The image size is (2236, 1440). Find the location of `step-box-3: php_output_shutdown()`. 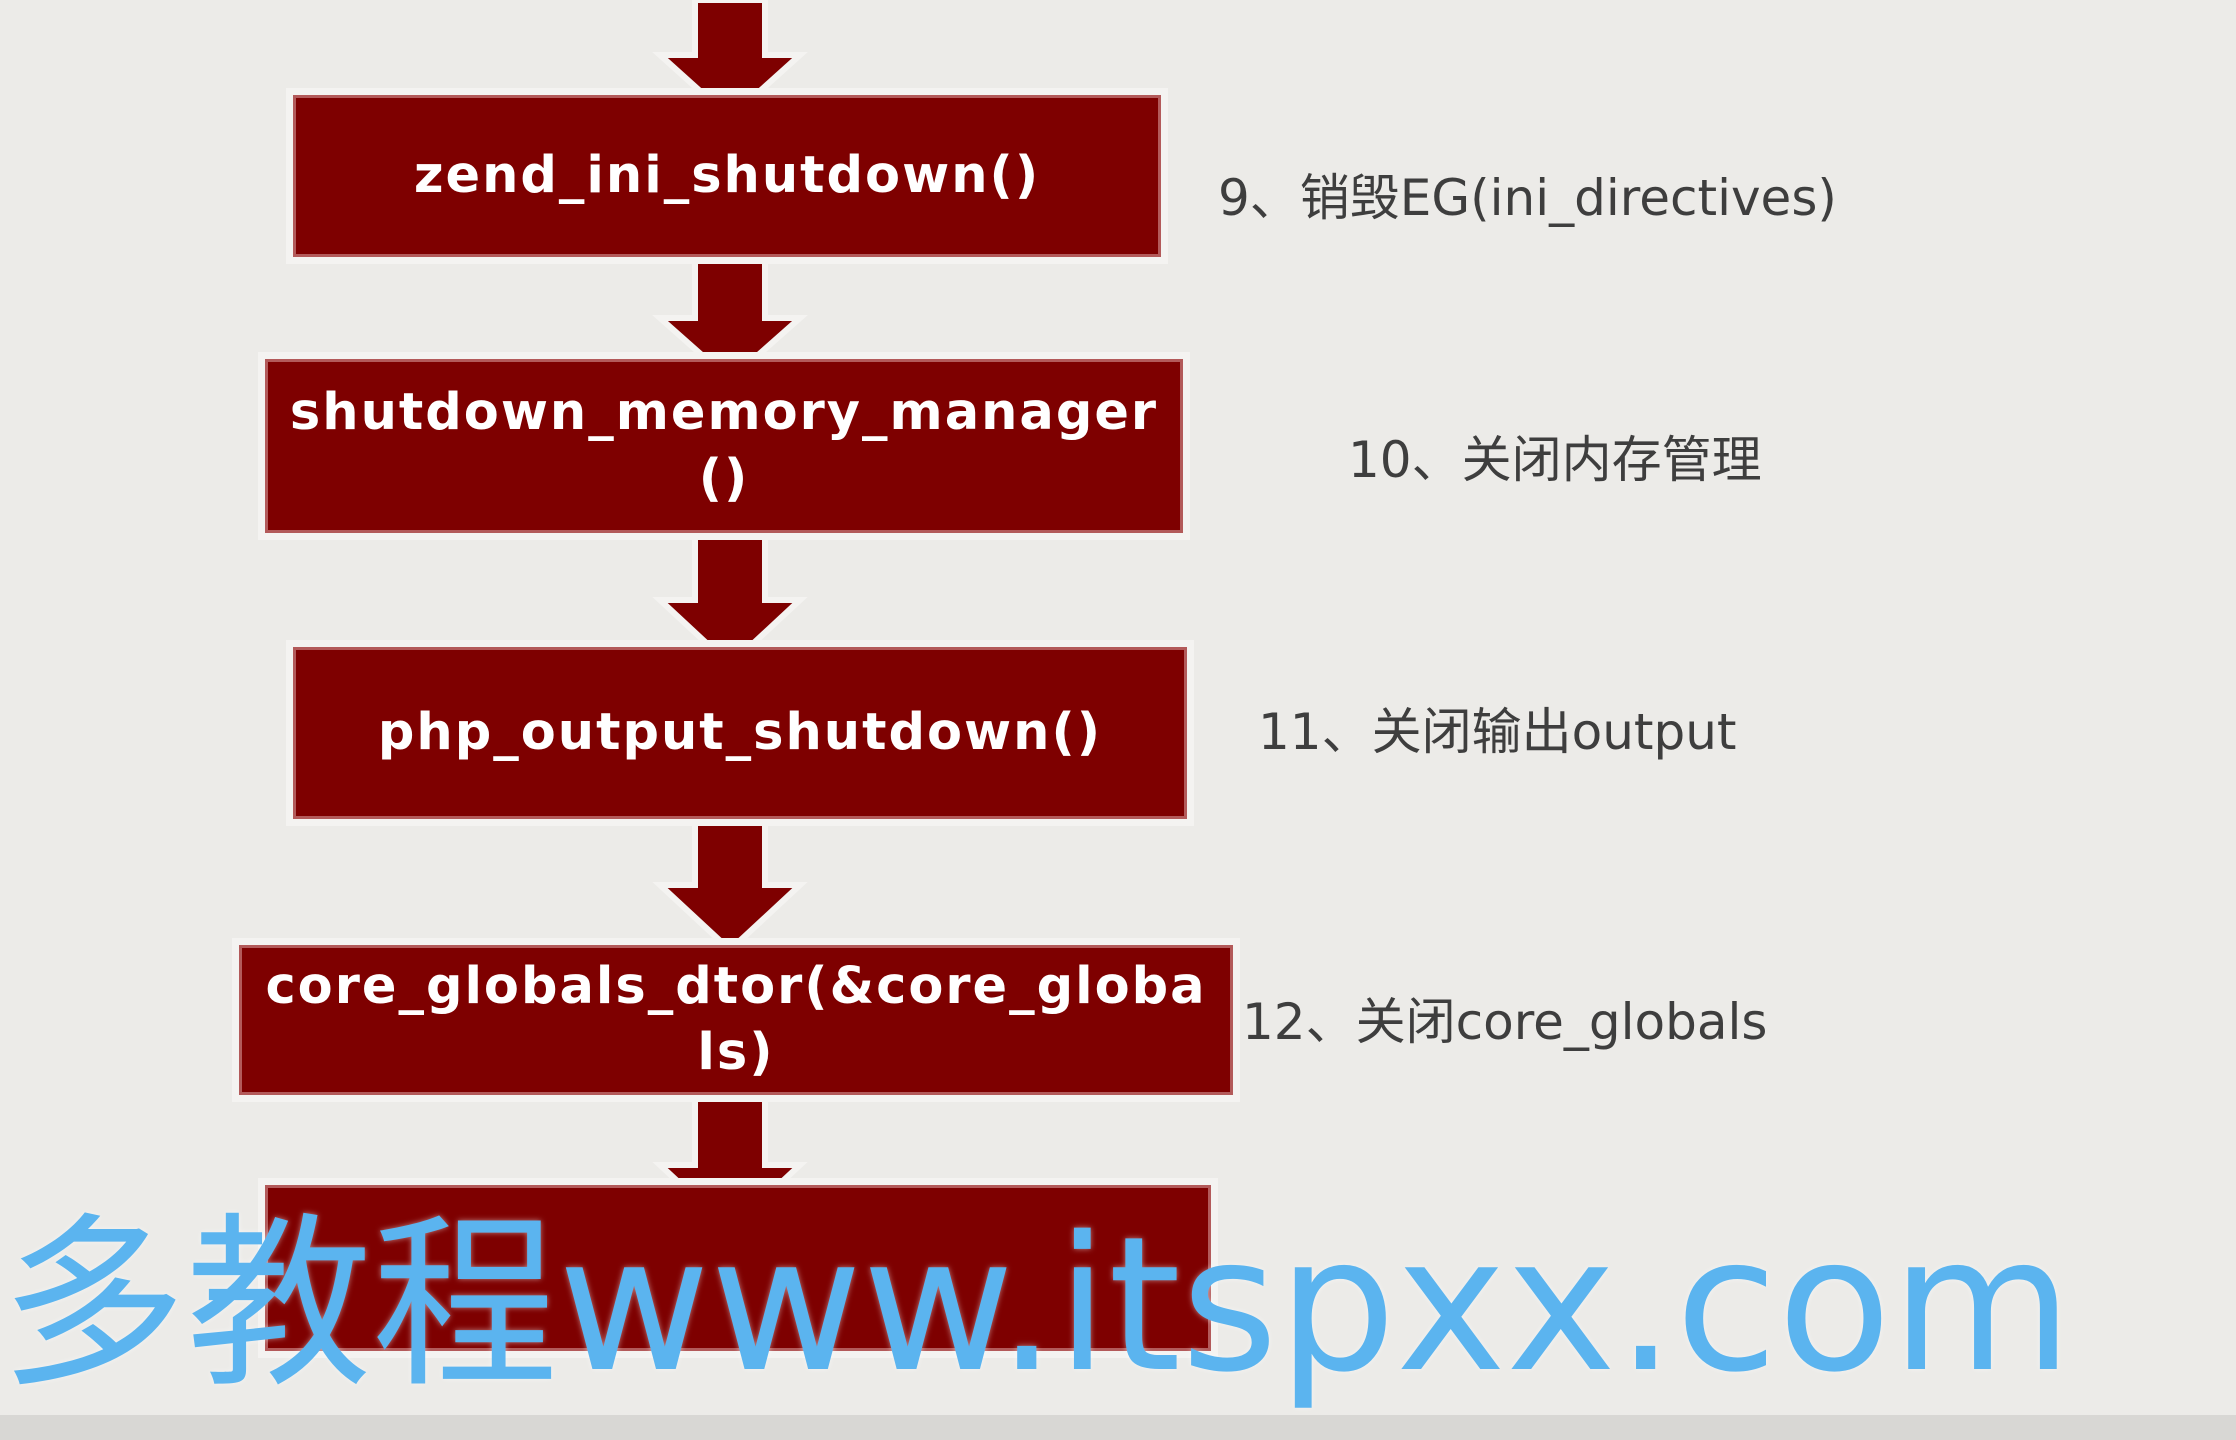

step-box-3: php_output_shutdown() is located at coordinates (740, 733).